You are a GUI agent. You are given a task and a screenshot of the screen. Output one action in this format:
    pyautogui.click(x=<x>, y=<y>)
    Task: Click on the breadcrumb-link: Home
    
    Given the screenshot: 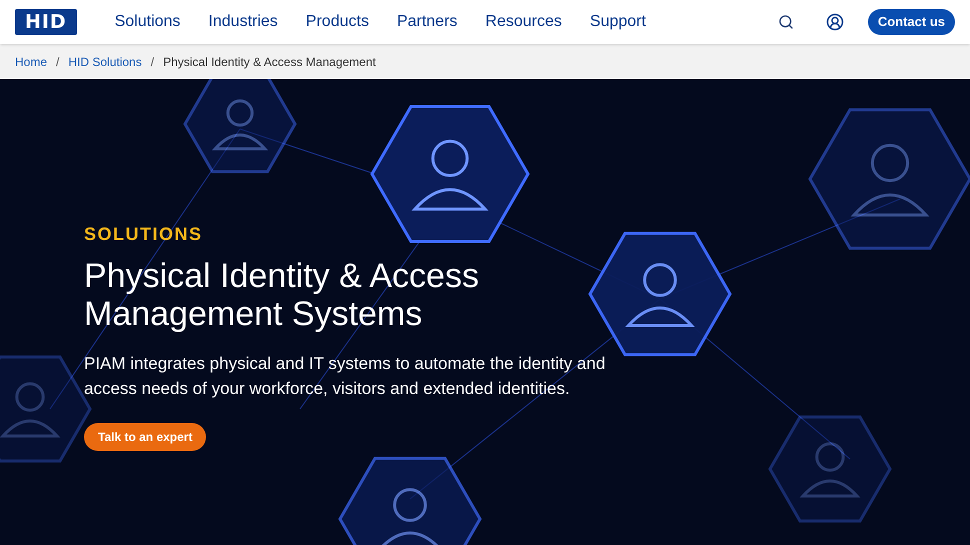 What is the action you would take?
    pyautogui.click(x=31, y=61)
    